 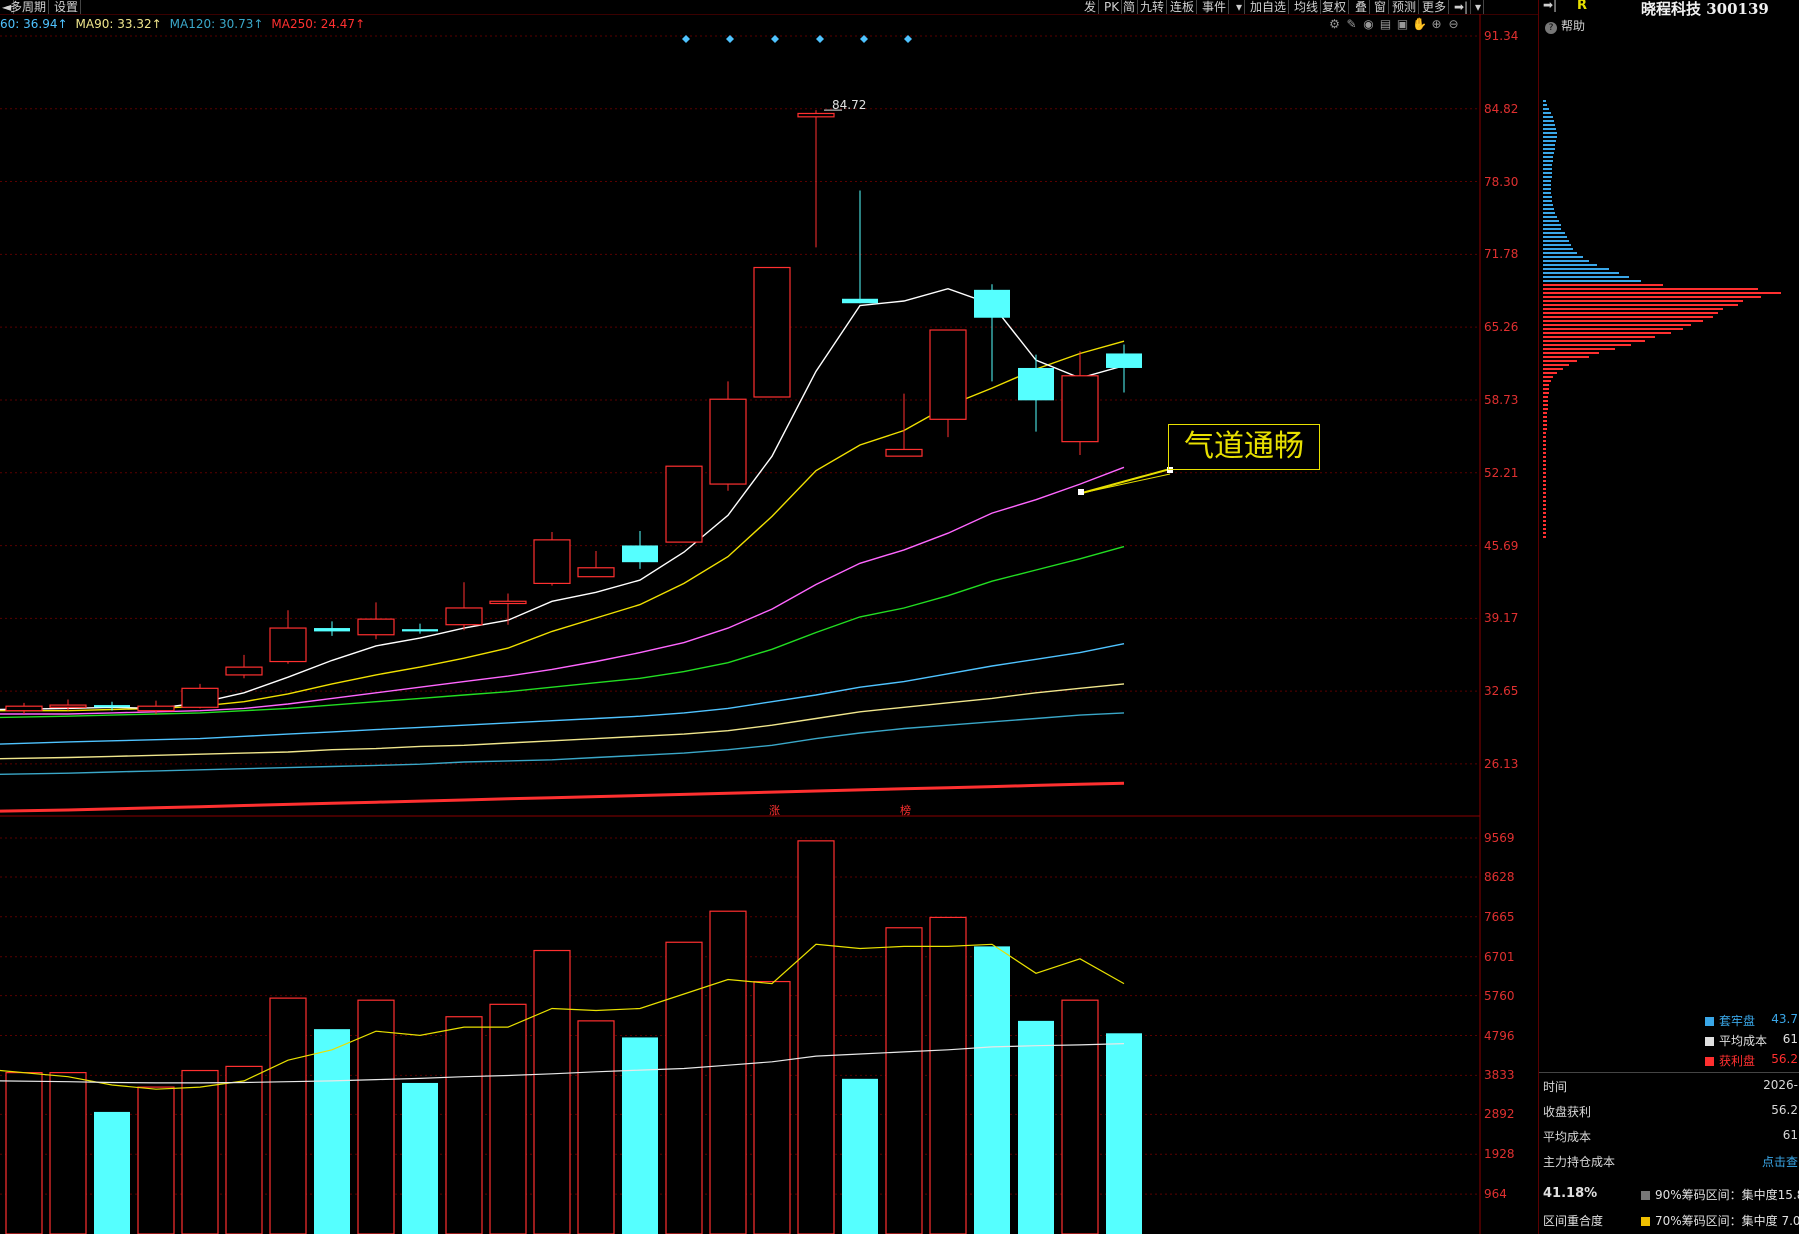 What do you see at coordinates (562, 590) in the screenshot?
I see `ma20-line` at bounding box center [562, 590].